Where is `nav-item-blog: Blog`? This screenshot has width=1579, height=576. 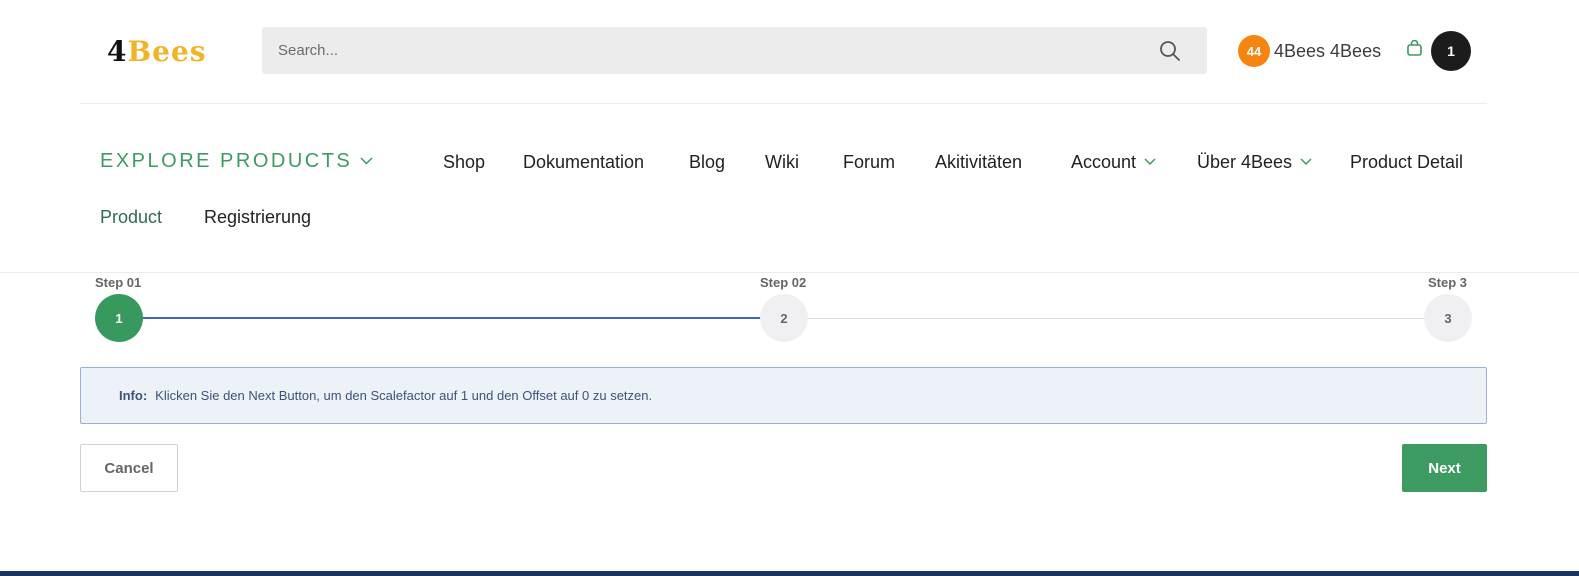
nav-item-blog: Blog is located at coordinates (707, 162).